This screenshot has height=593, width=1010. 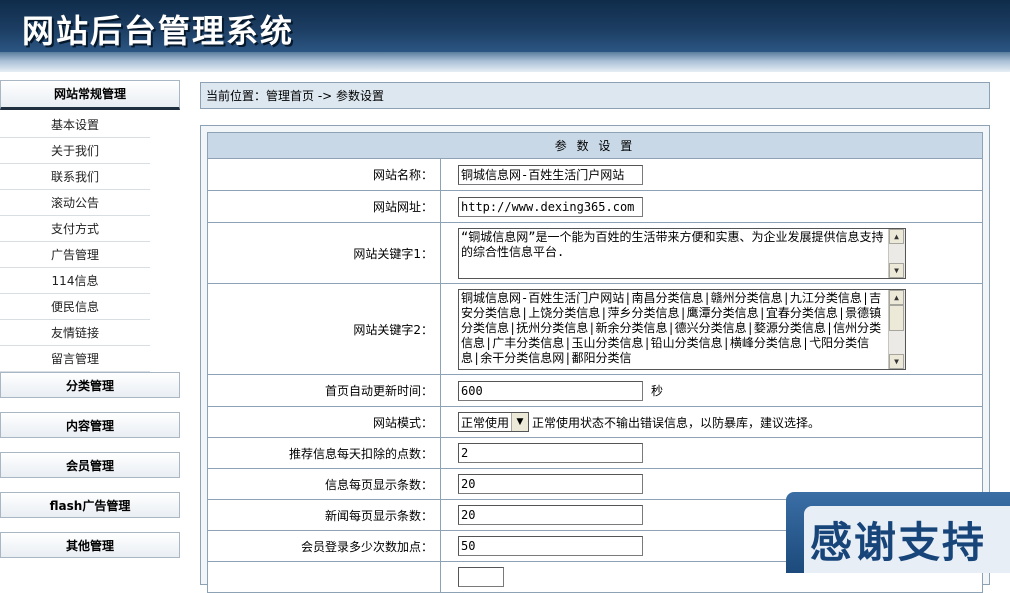 What do you see at coordinates (676, 422) in the screenshot?
I see `site-mode-note: 正常使用状态不输出错误信息，以防暴库，建议选择。` at bounding box center [676, 422].